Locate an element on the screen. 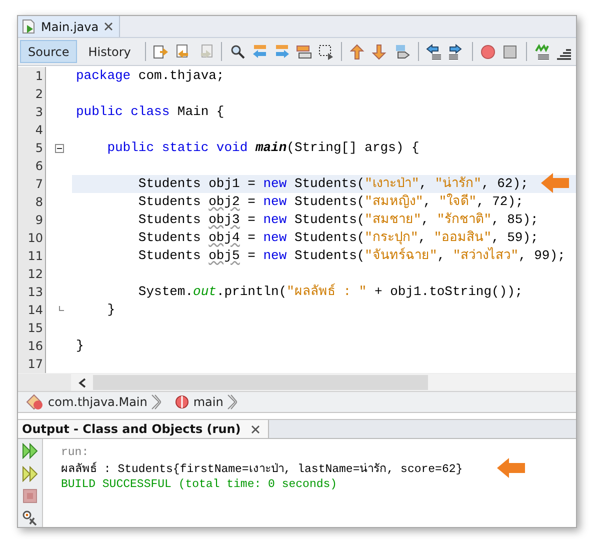  settings-icon is located at coordinates (30, 518).